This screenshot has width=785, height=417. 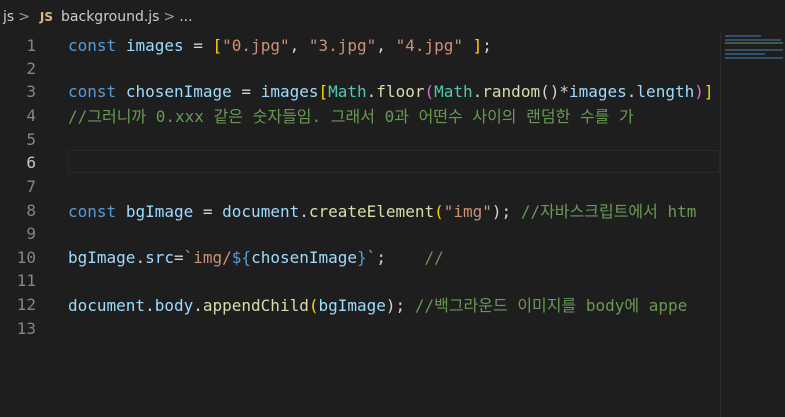 What do you see at coordinates (31, 233) in the screenshot?
I see `line-number: 9` at bounding box center [31, 233].